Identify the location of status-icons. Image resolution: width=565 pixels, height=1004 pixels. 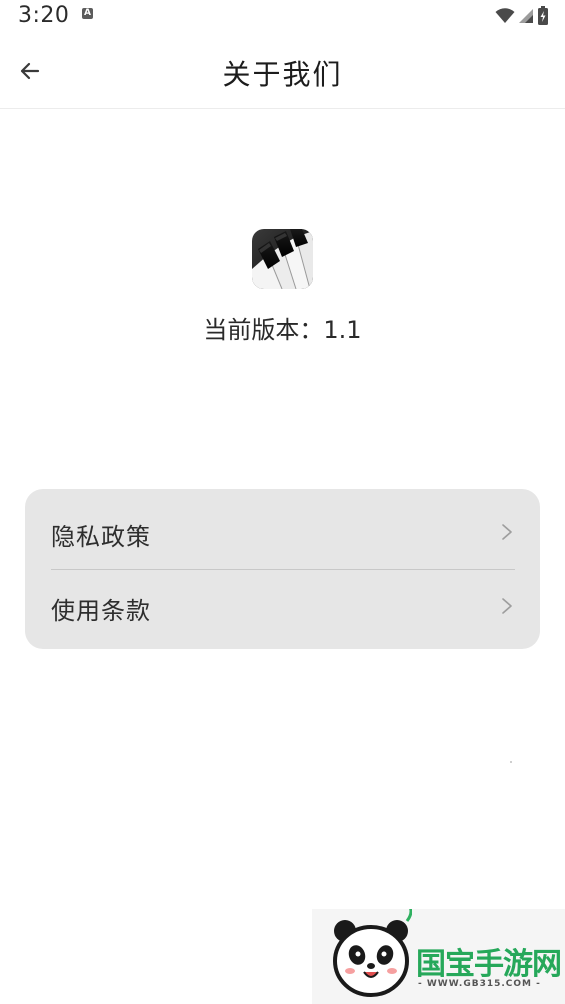
(522, 16).